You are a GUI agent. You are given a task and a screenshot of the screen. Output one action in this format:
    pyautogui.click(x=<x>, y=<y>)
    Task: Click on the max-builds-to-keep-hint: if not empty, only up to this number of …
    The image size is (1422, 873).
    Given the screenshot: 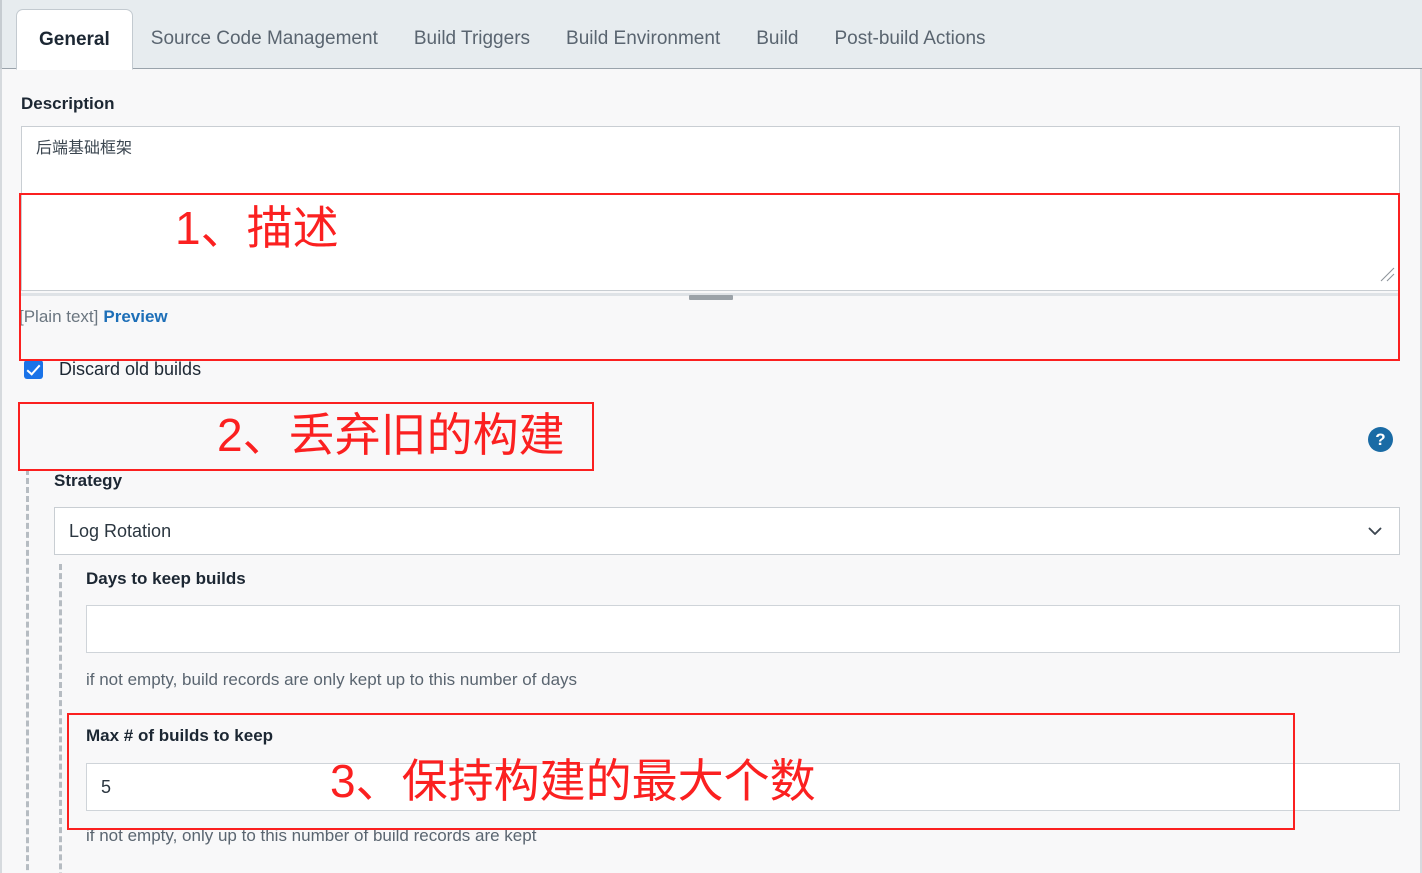 What is the action you would take?
    pyautogui.click(x=311, y=835)
    